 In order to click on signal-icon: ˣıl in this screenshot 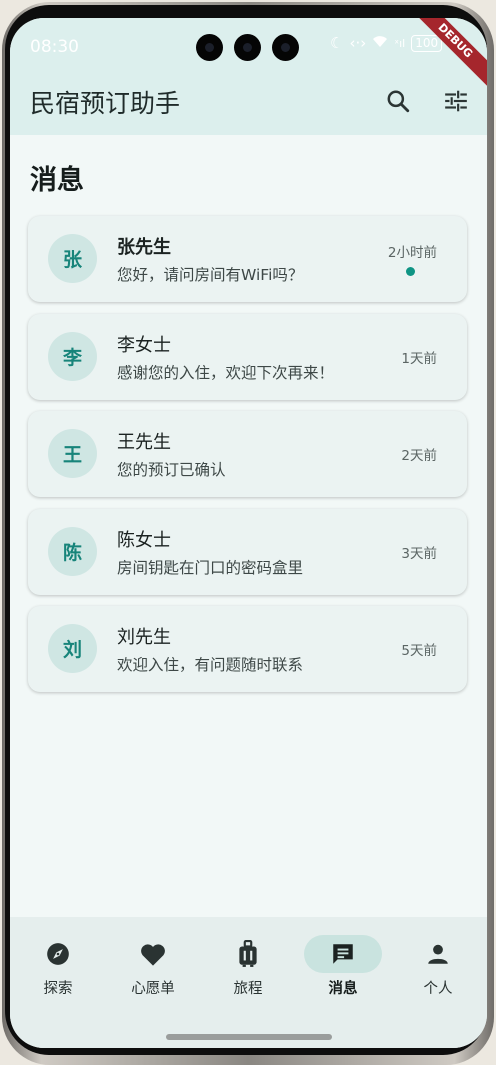, I will do `click(400, 43)`.